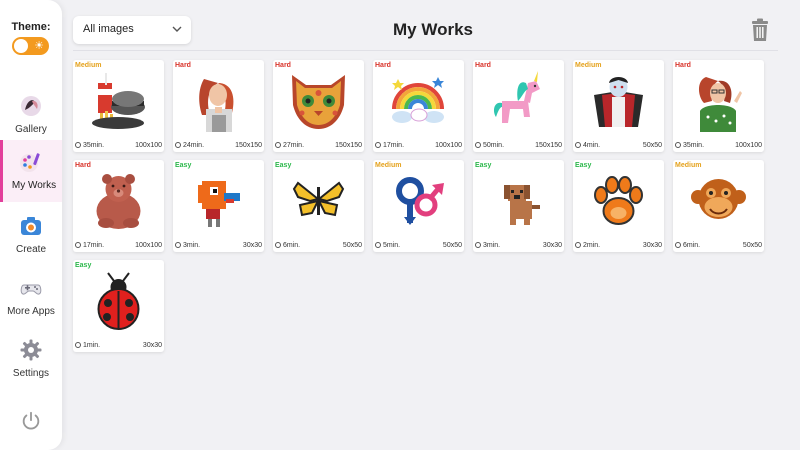 The height and width of the screenshot is (450, 800). I want to click on time-label: 2min., so click(587, 245).